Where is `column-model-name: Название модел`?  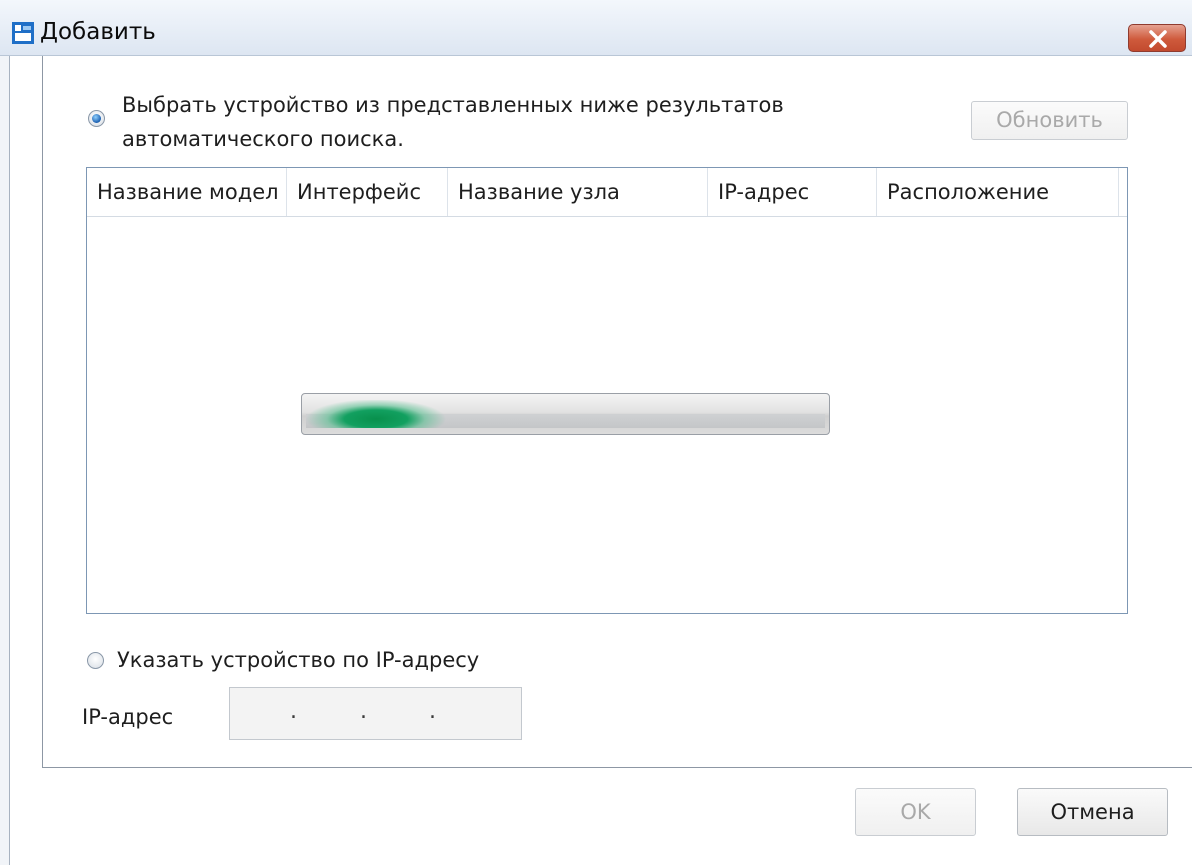 column-model-name: Название модел is located at coordinates (187, 192).